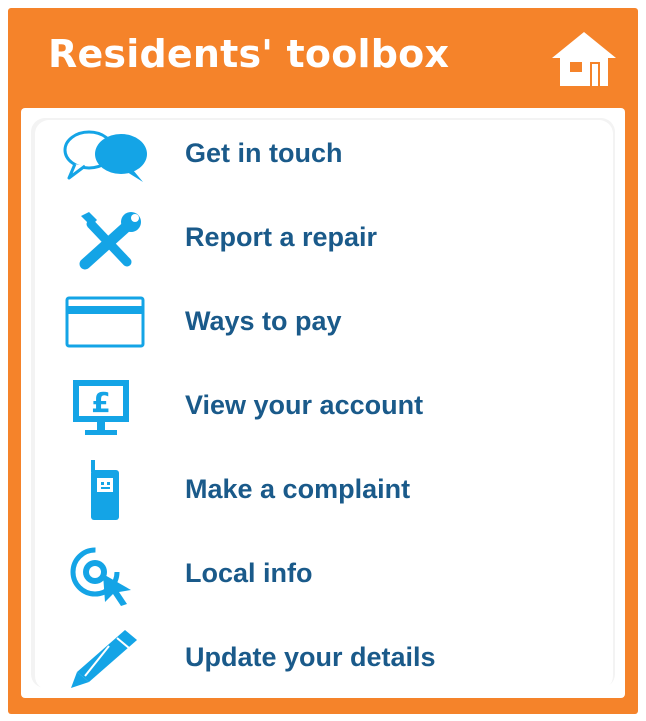  I want to click on mobile-phone-icon, so click(107, 491).